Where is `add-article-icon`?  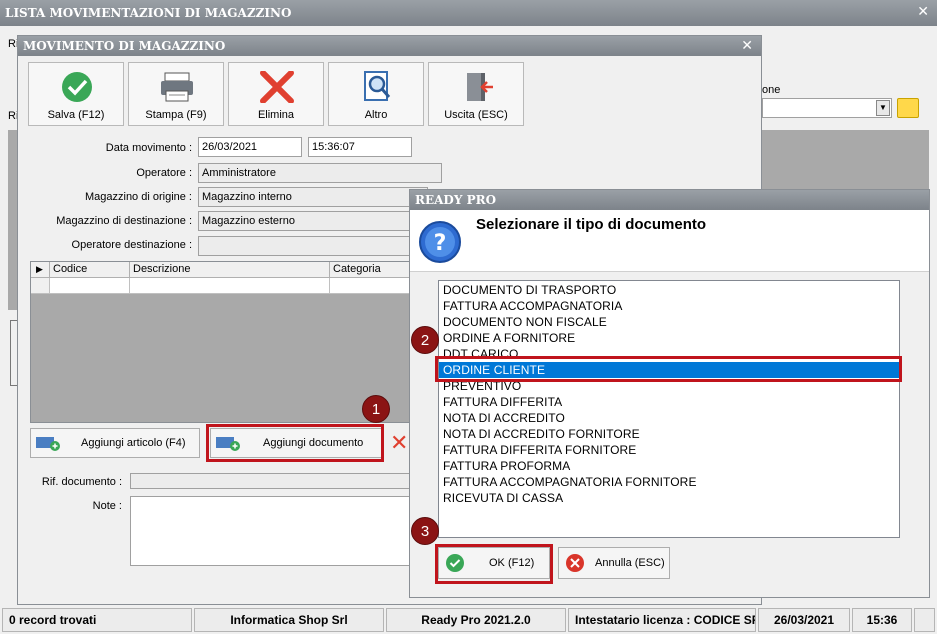 add-article-icon is located at coordinates (48, 444).